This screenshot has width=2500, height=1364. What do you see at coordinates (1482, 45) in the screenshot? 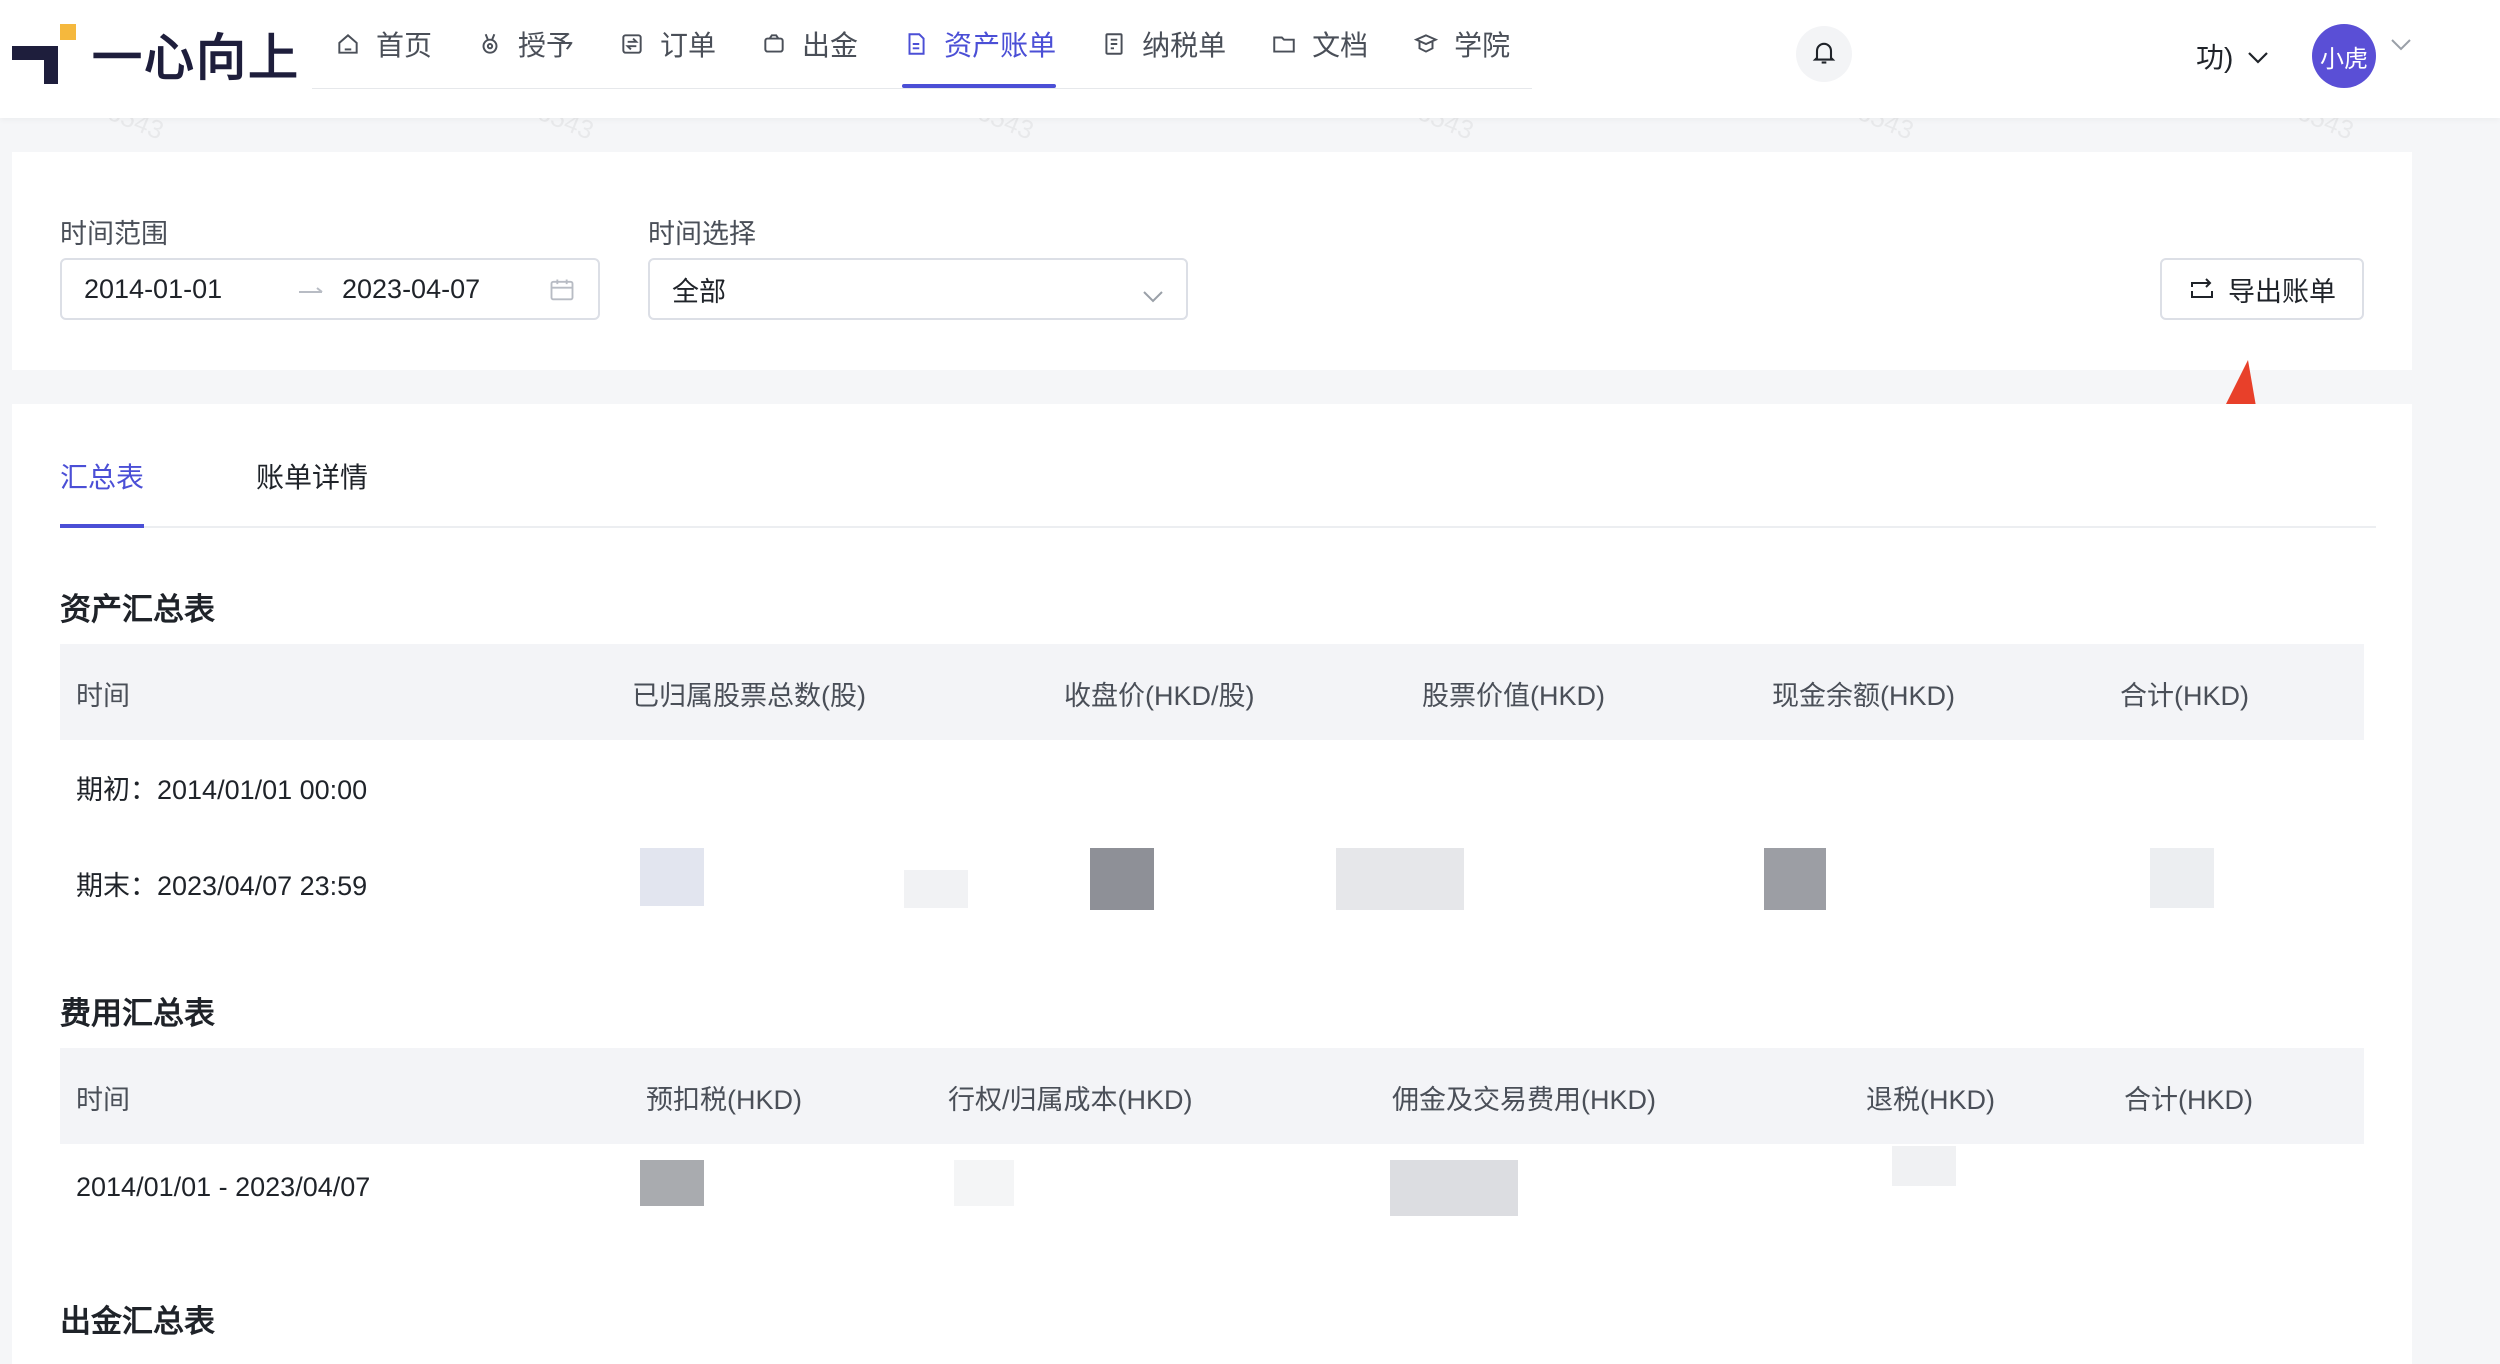
I see `nav-label: 学院` at bounding box center [1482, 45].